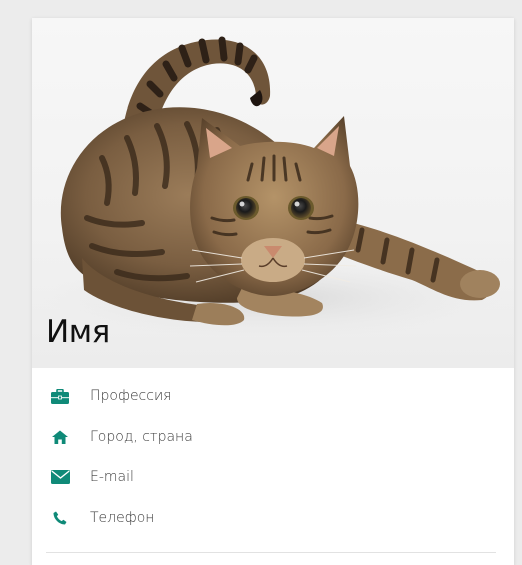 The image size is (522, 565). What do you see at coordinates (141, 436) in the screenshot?
I see `info-label-location: Город, страна` at bounding box center [141, 436].